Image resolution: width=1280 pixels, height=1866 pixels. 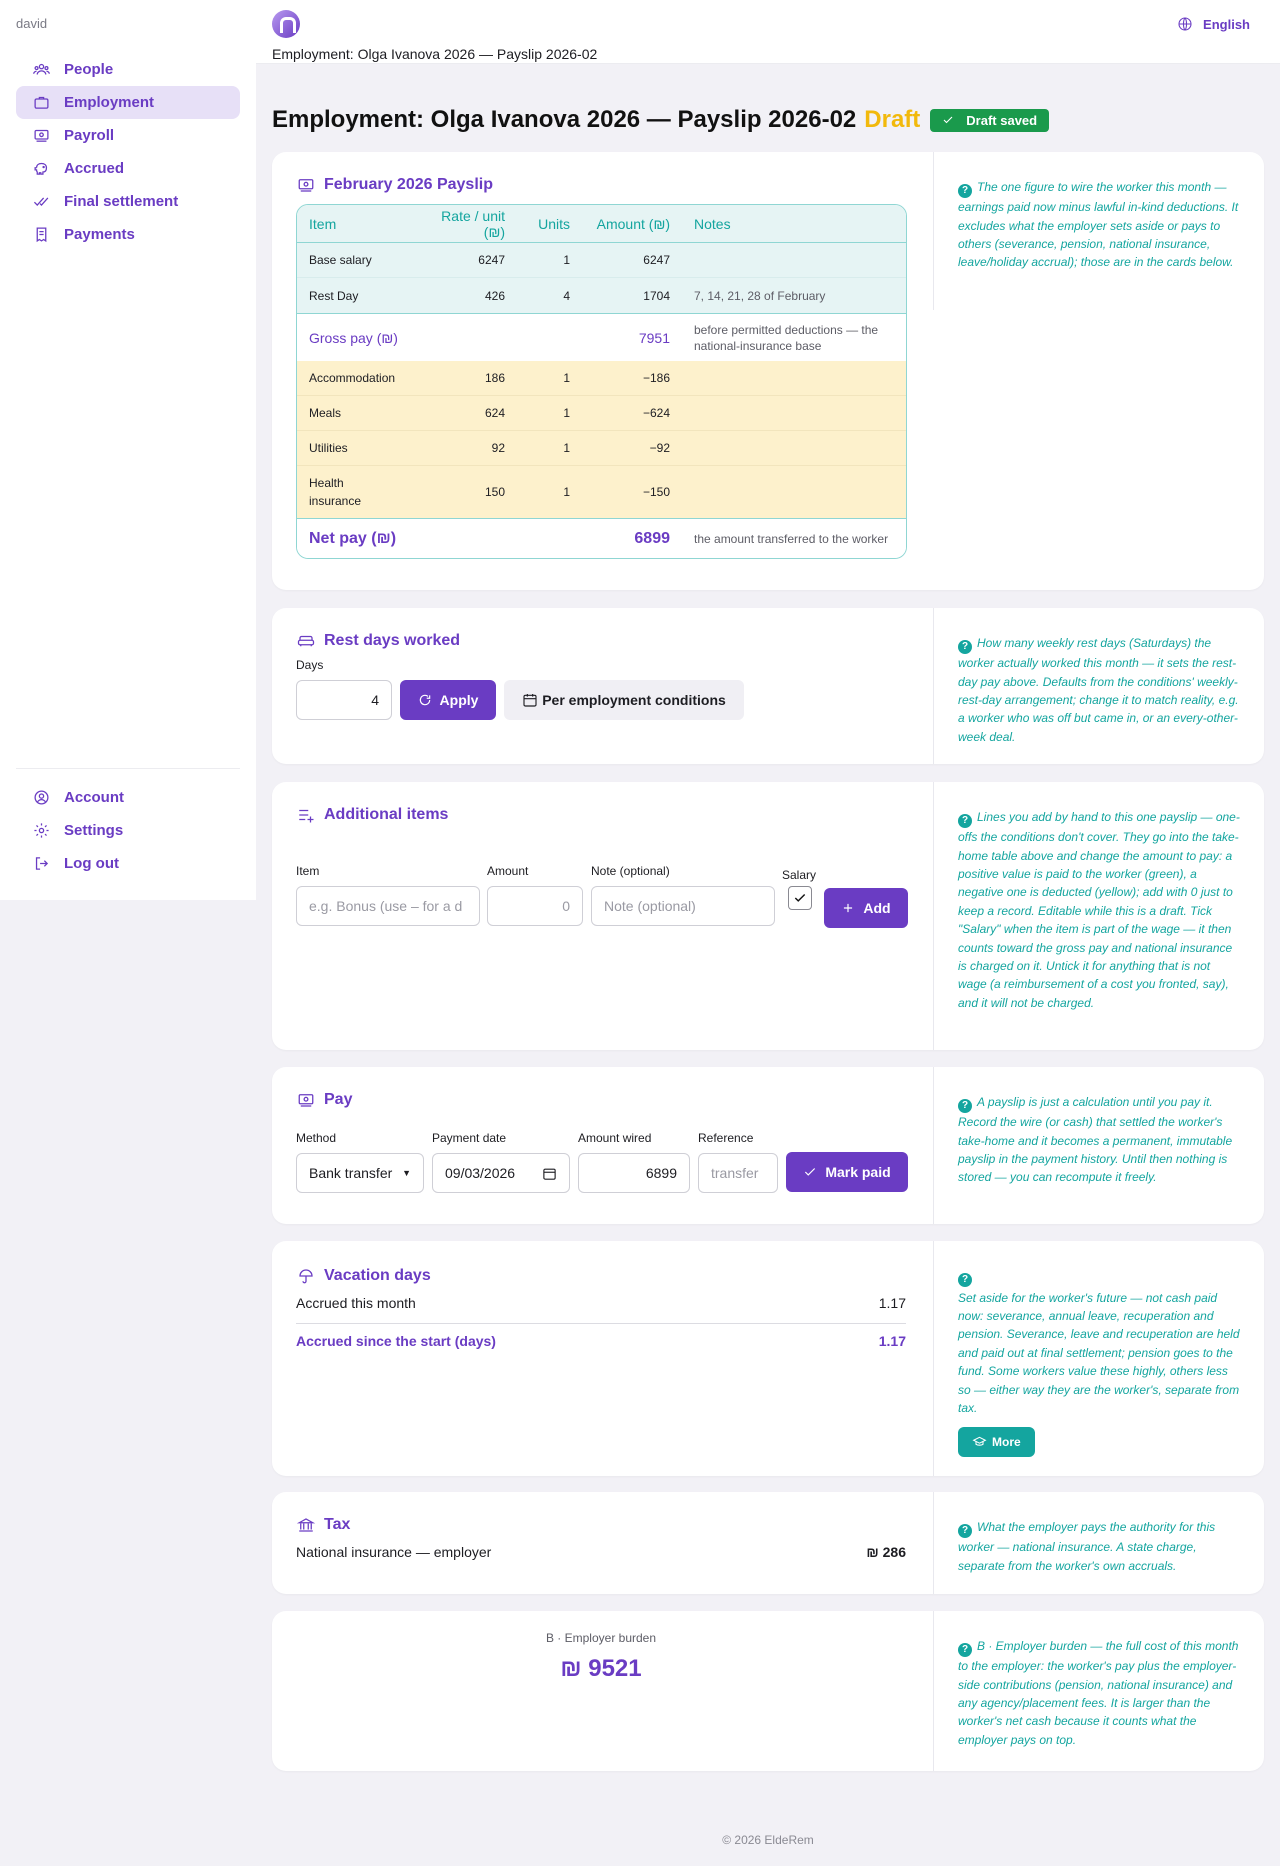 What do you see at coordinates (601, 448) in the screenshot?
I see `table-row: Utilities 92 1 −92` at bounding box center [601, 448].